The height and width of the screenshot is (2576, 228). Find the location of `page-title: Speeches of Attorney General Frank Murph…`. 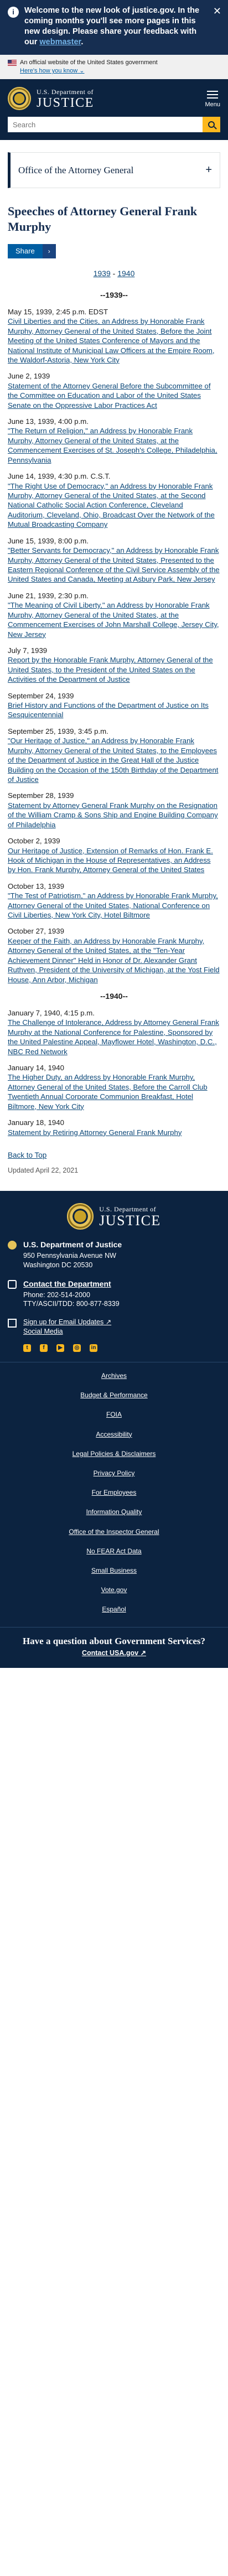

page-title: Speeches of Attorney General Frank Murph… is located at coordinates (103, 219).